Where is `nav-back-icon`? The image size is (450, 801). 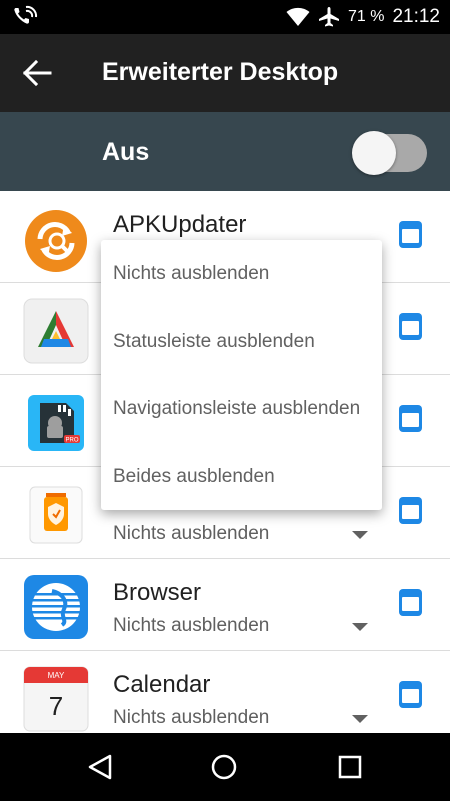 nav-back-icon is located at coordinates (100, 767).